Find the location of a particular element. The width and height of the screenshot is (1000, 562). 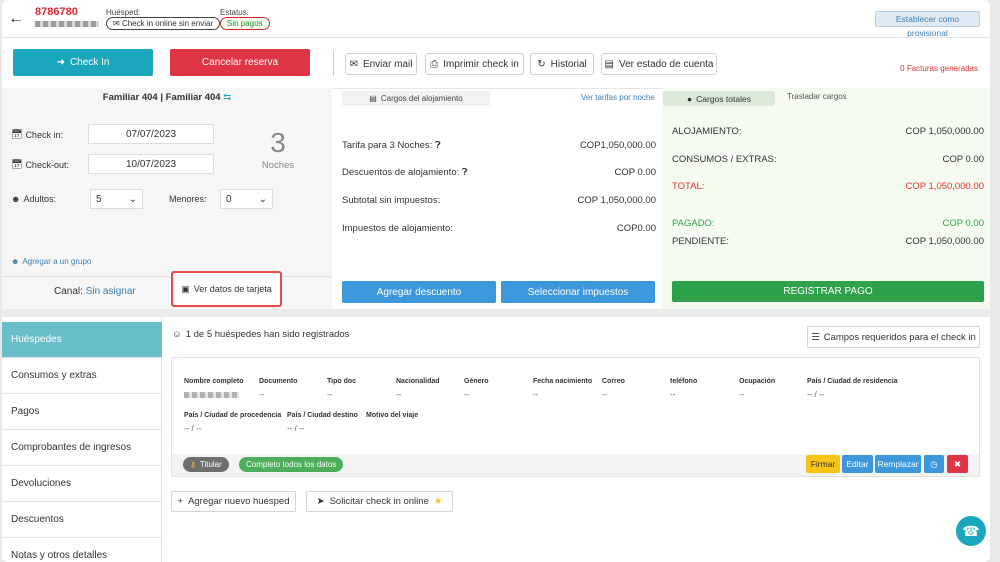

column-header: País / Ciudad destino is located at coordinates (322, 415).